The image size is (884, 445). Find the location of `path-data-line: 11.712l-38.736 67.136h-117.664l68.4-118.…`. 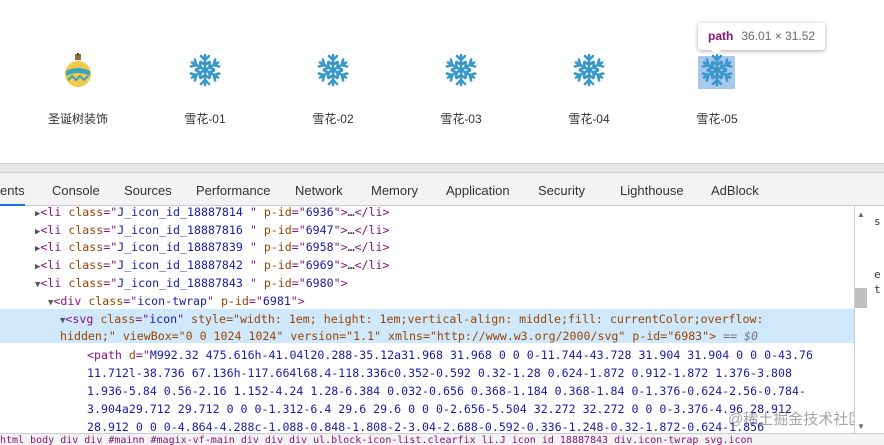

path-data-line: 11.712l-38.736 67.136h-117.664l68.4-118.… is located at coordinates (439, 373).